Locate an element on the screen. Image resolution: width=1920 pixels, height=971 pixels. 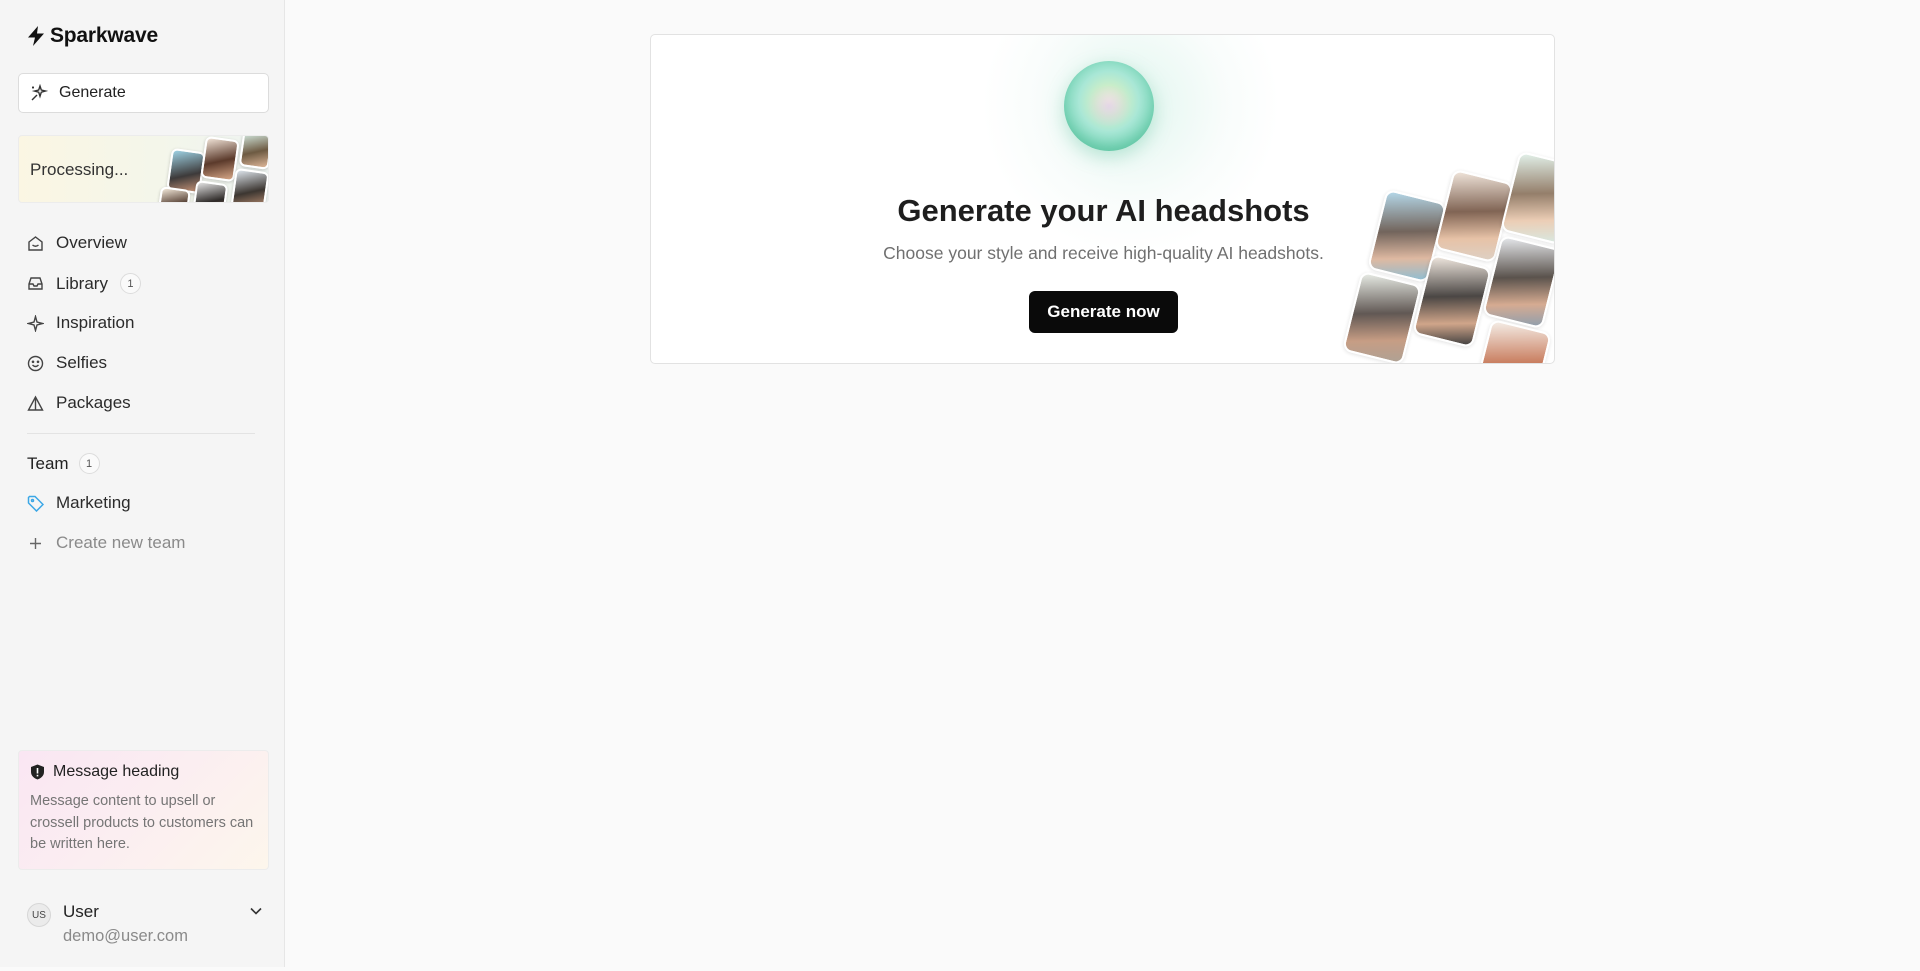
sidebar-item-label: Overview is located at coordinates (91, 242).